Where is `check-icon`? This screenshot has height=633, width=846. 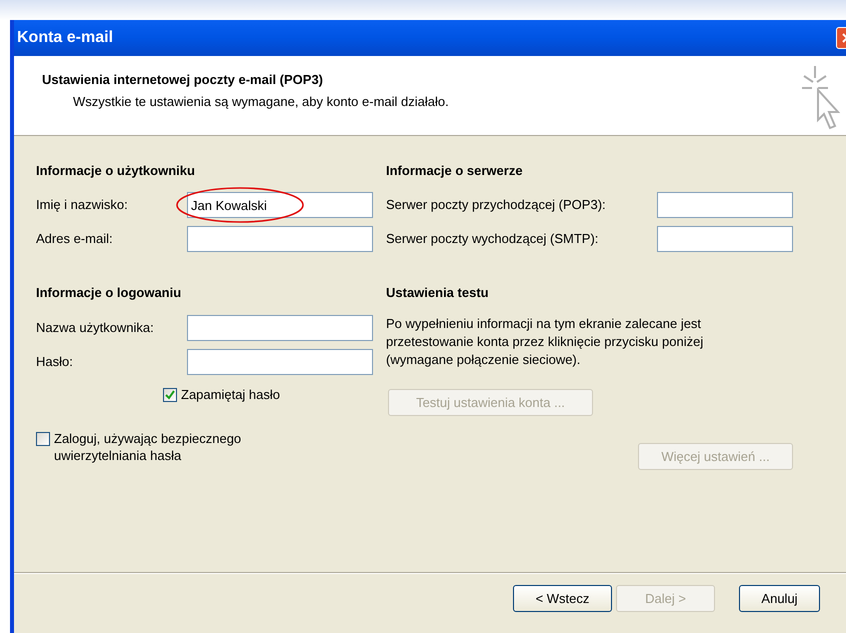 check-icon is located at coordinates (170, 395).